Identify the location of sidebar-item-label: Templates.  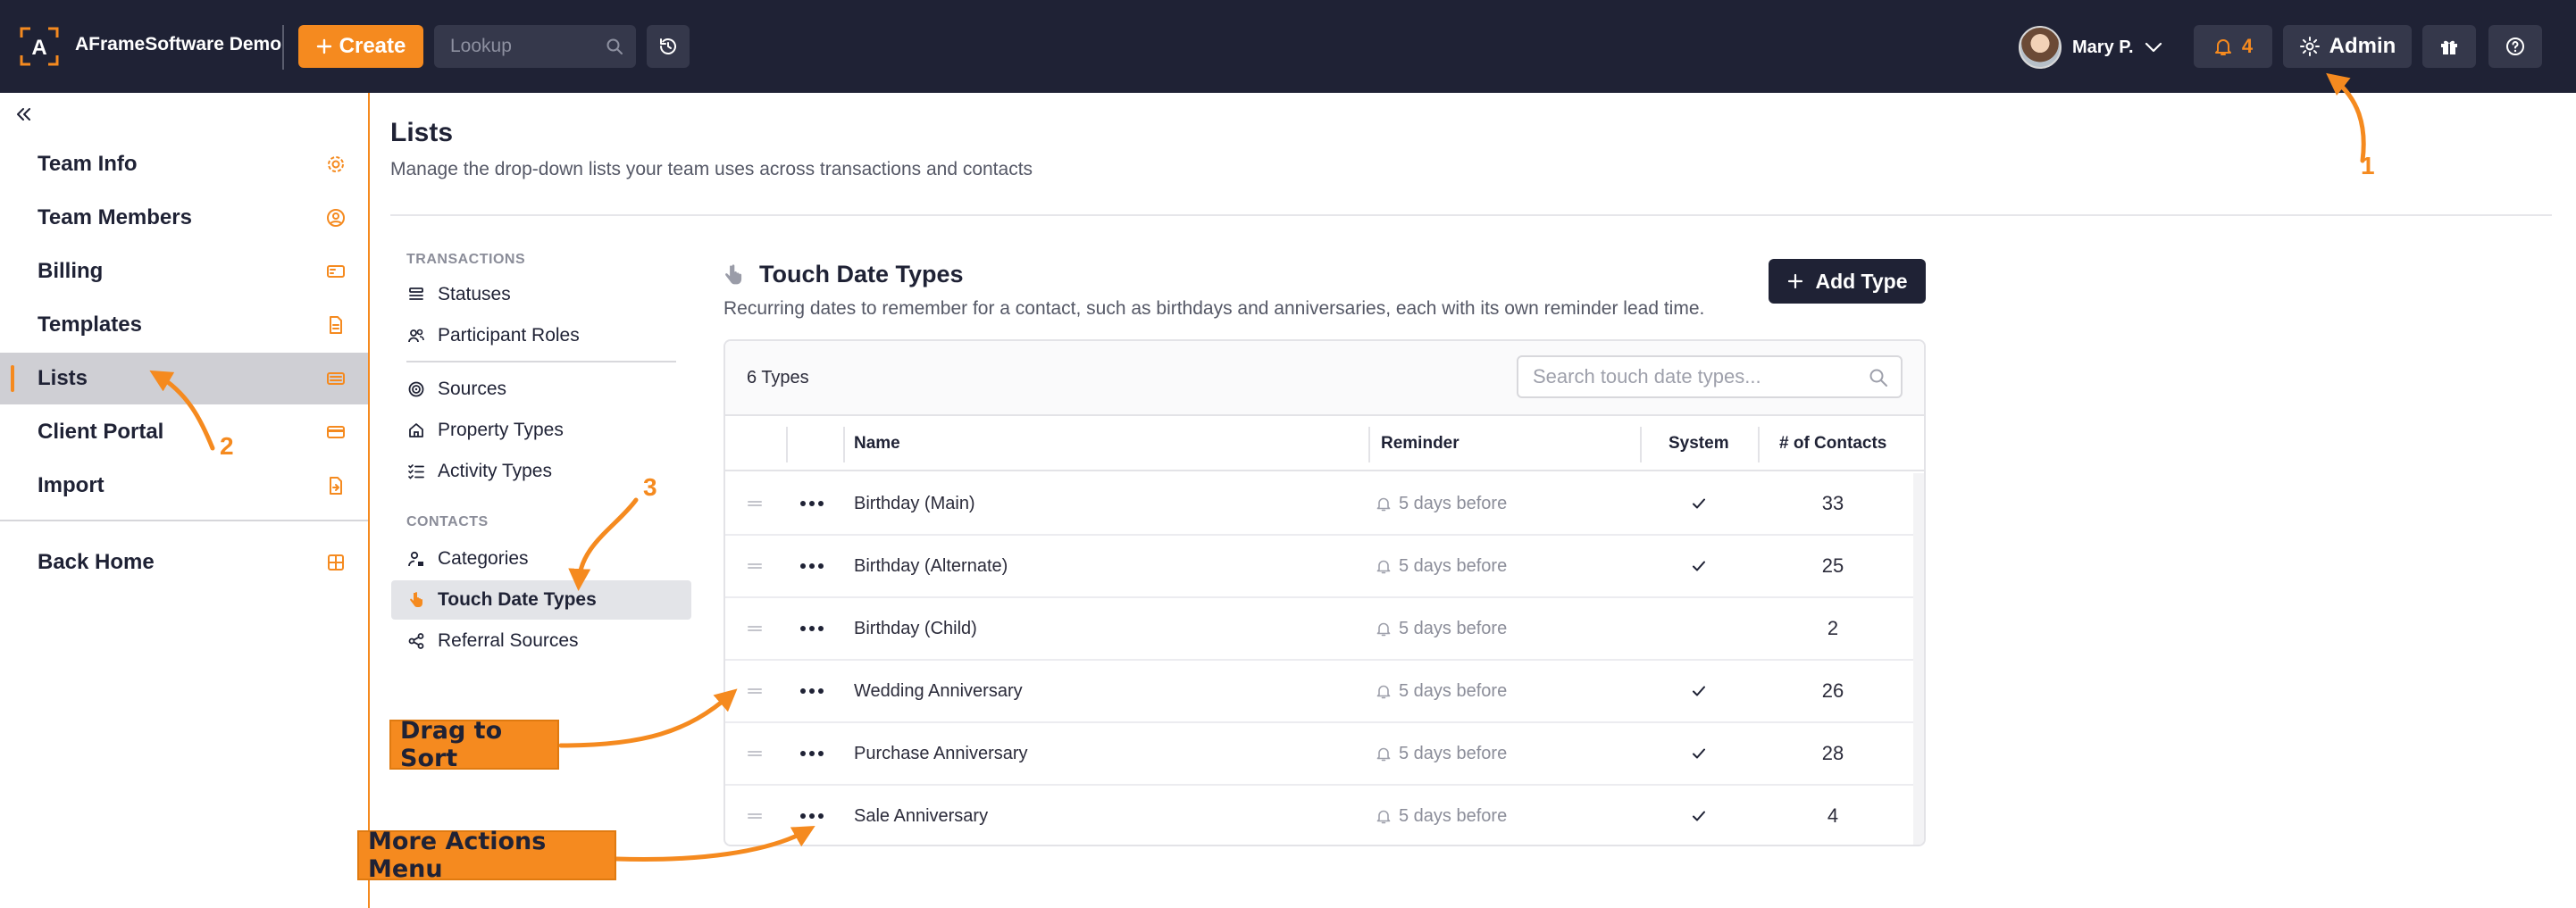
(90, 324).